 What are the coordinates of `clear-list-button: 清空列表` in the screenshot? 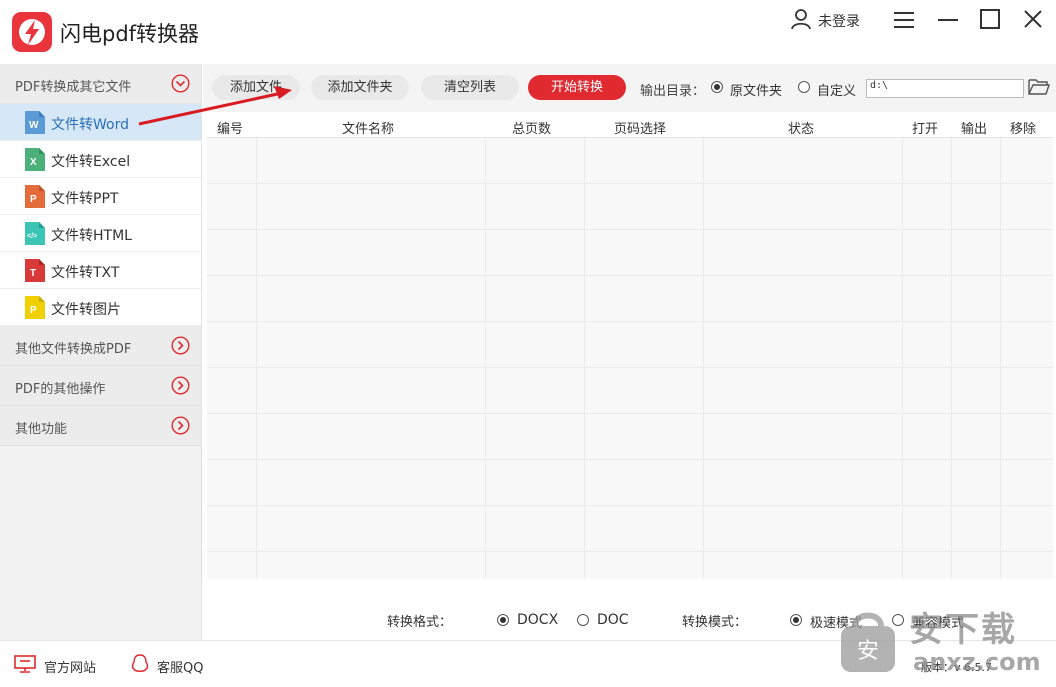 It's located at (470, 87).